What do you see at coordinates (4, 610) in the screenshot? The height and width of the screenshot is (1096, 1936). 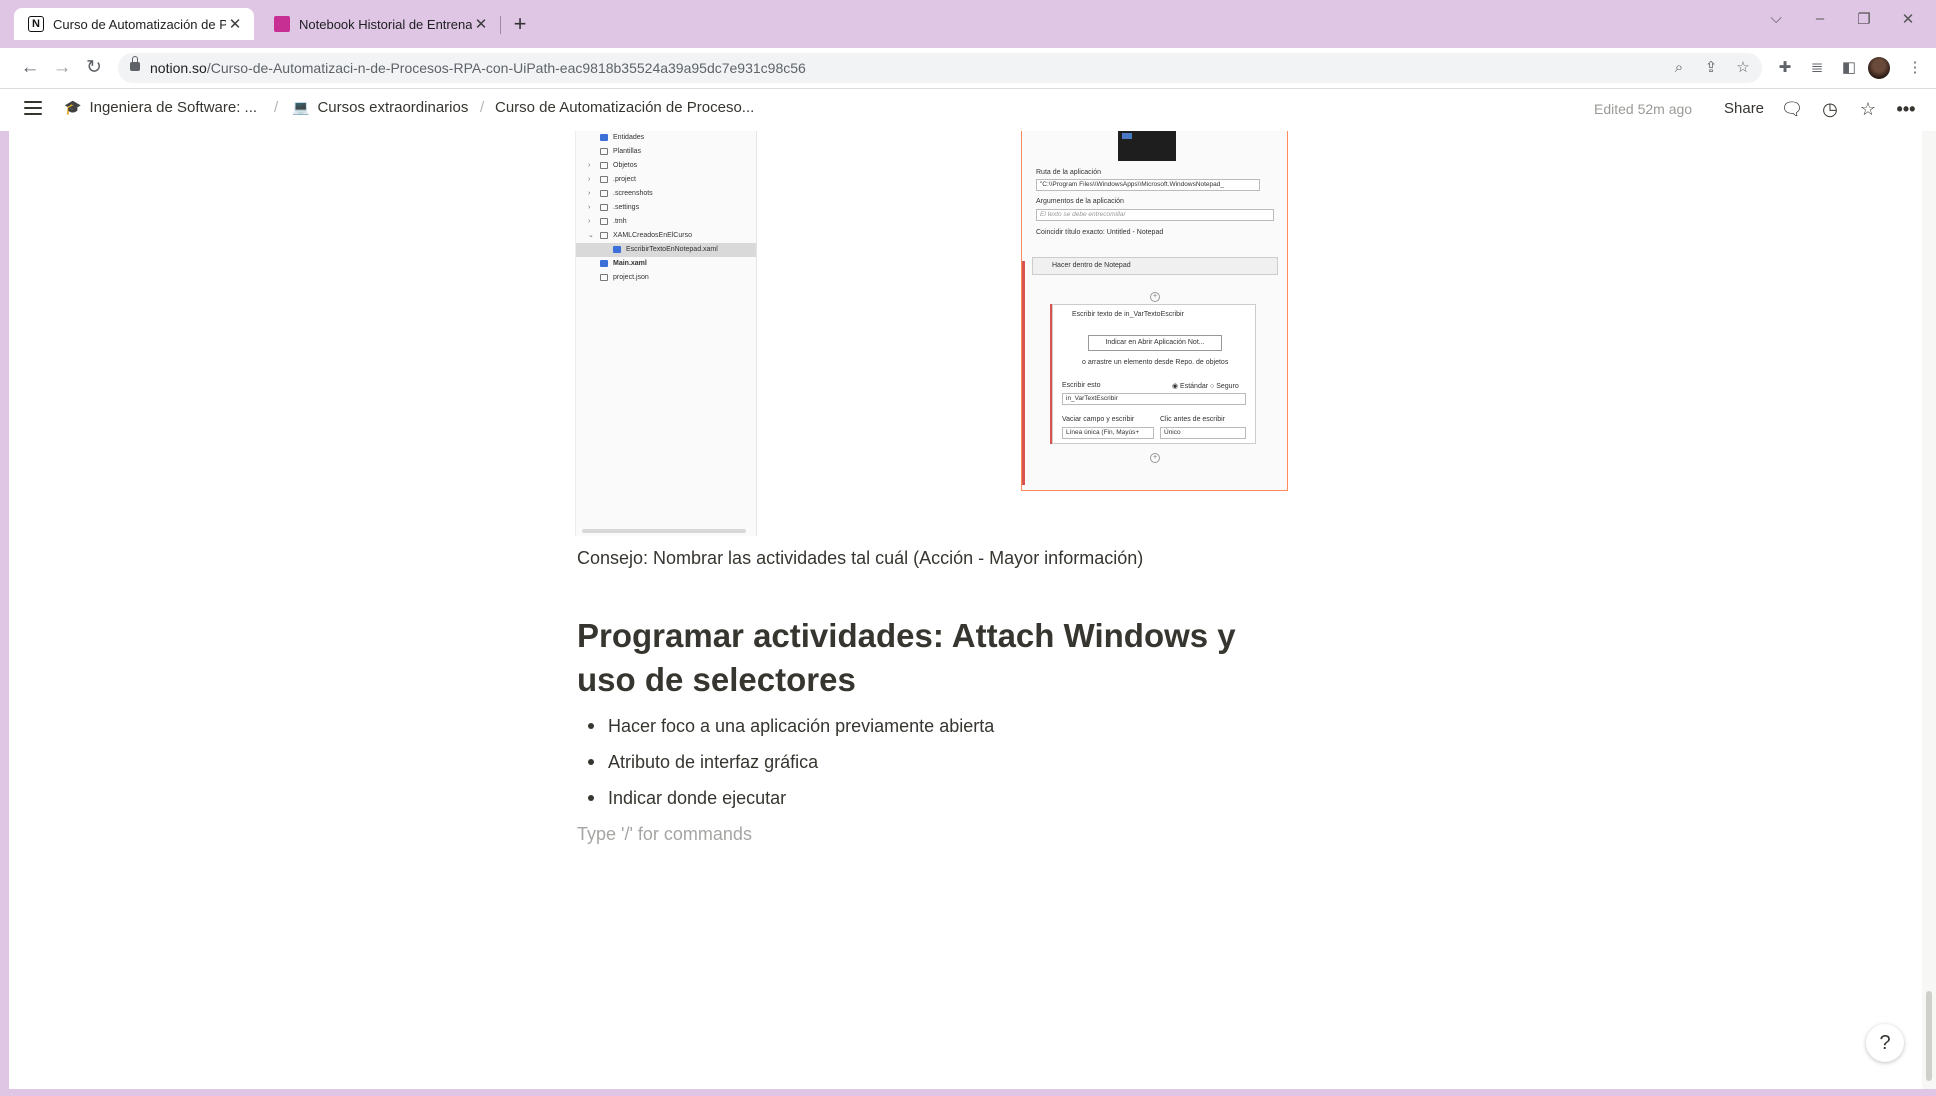 I see `window-frame` at bounding box center [4, 610].